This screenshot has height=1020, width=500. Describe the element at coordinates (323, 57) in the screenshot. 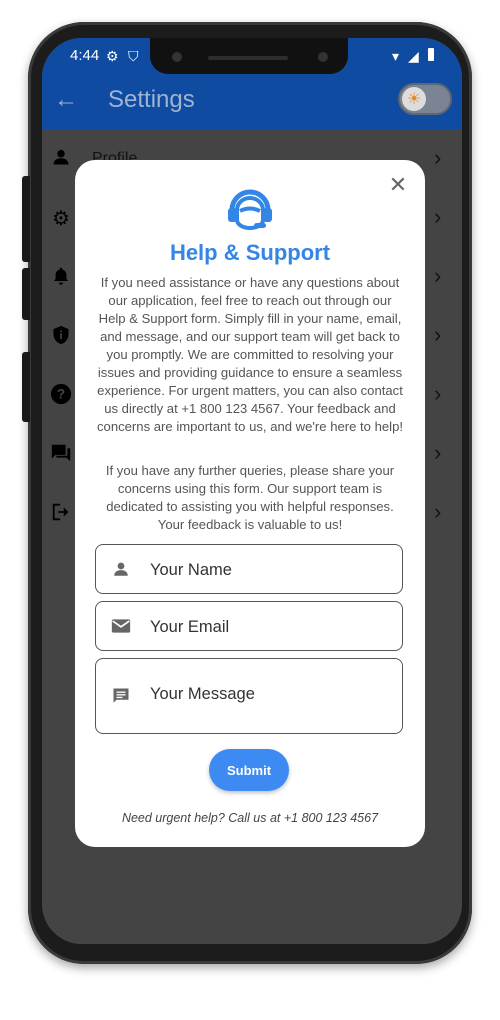

I see `sensor` at that location.